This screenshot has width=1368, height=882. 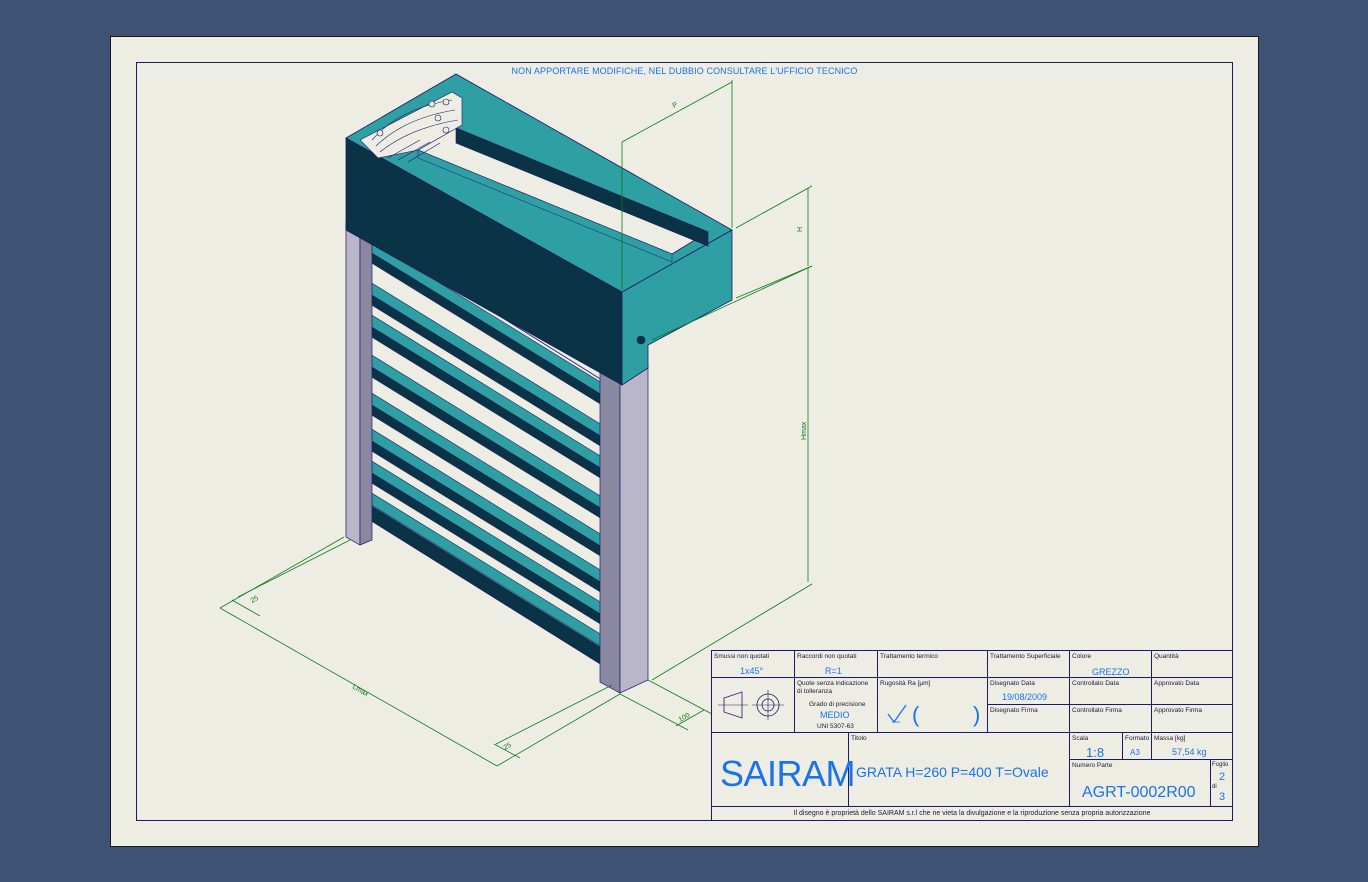 I want to click on left-post-side, so click(x=366, y=384).